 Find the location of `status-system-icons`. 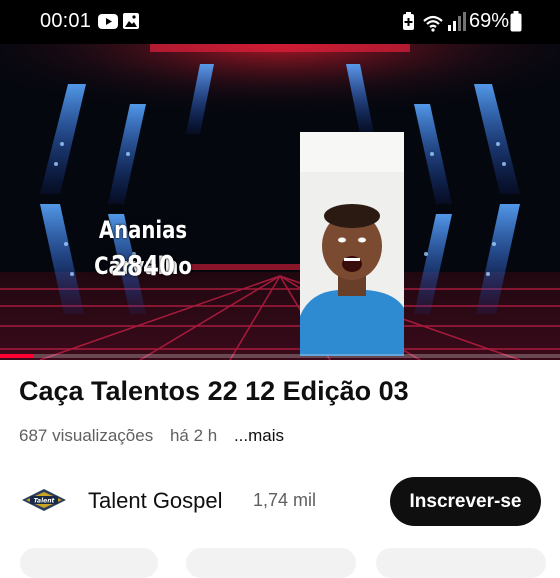

status-system-icons is located at coordinates (434, 22).